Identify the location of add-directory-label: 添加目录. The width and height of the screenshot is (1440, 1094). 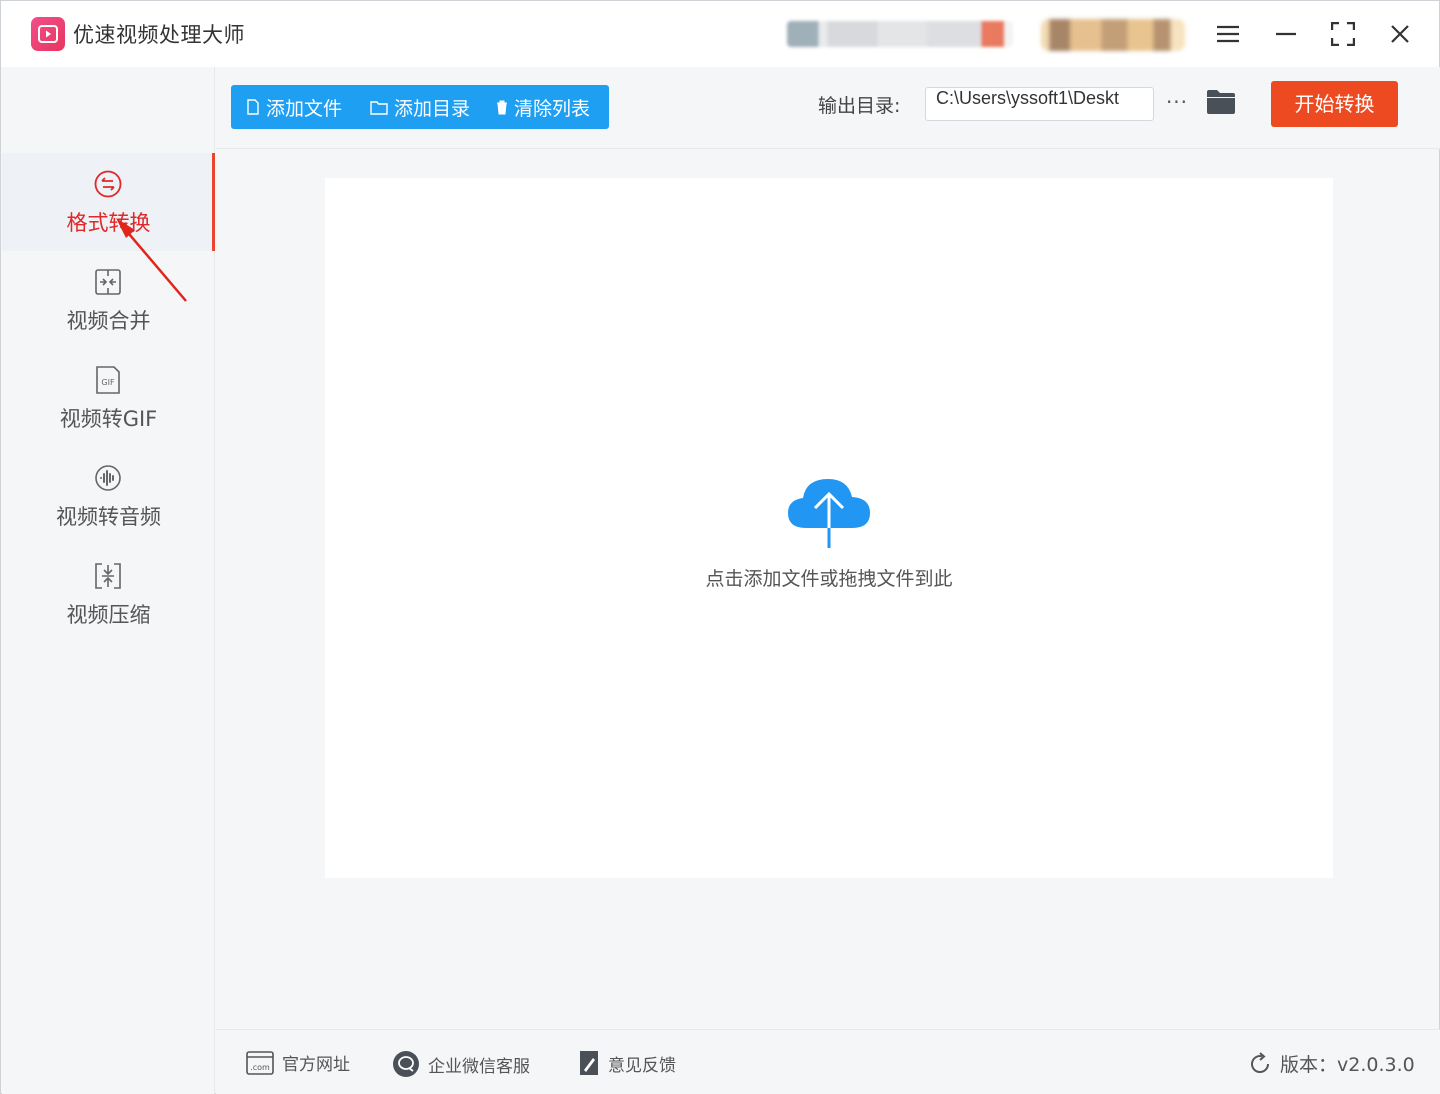
(432, 108).